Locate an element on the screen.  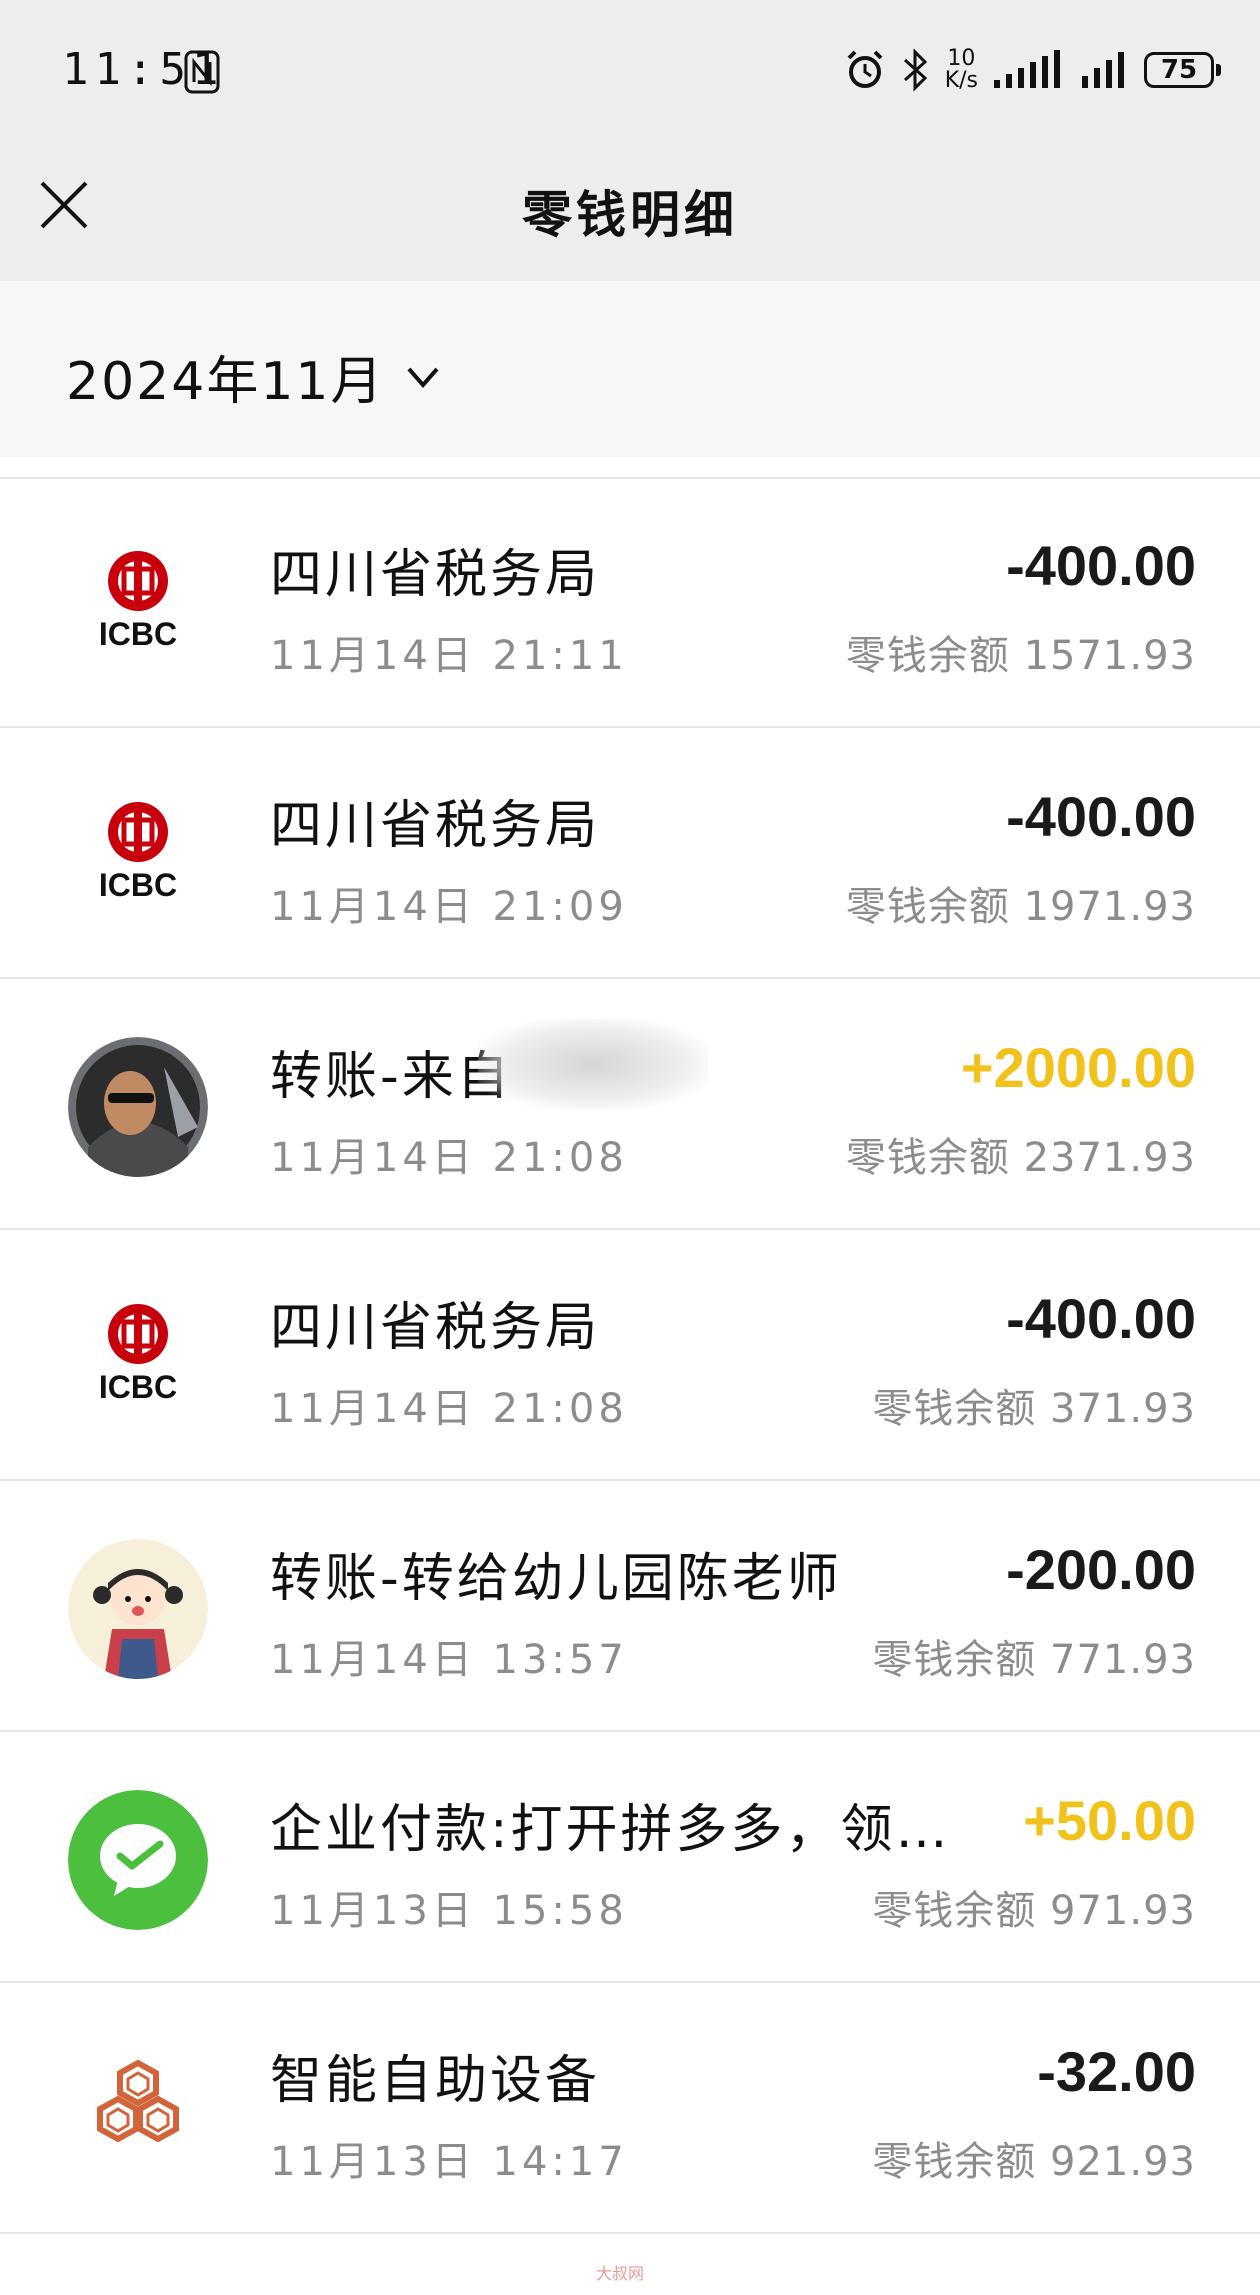
transaction-balance: 零钱余额 971.93 is located at coordinates (1034, 1911).